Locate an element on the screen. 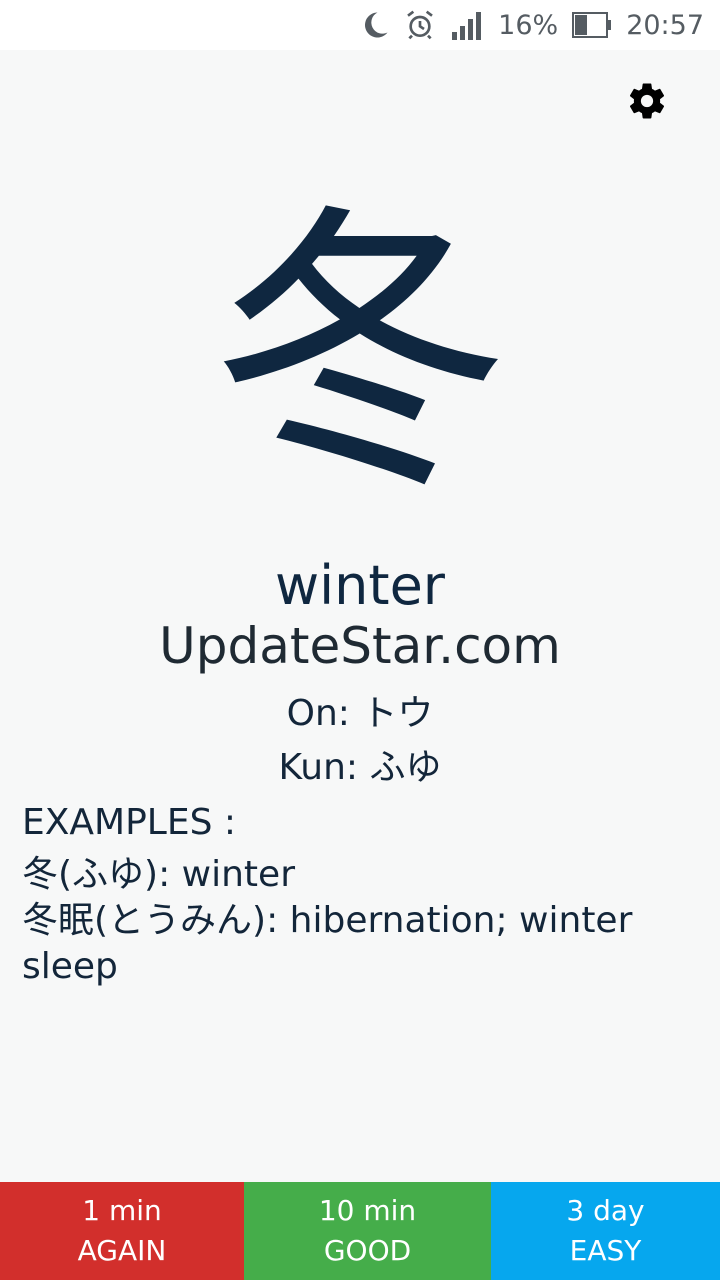  kanji-meaning: winter is located at coordinates (360, 585).